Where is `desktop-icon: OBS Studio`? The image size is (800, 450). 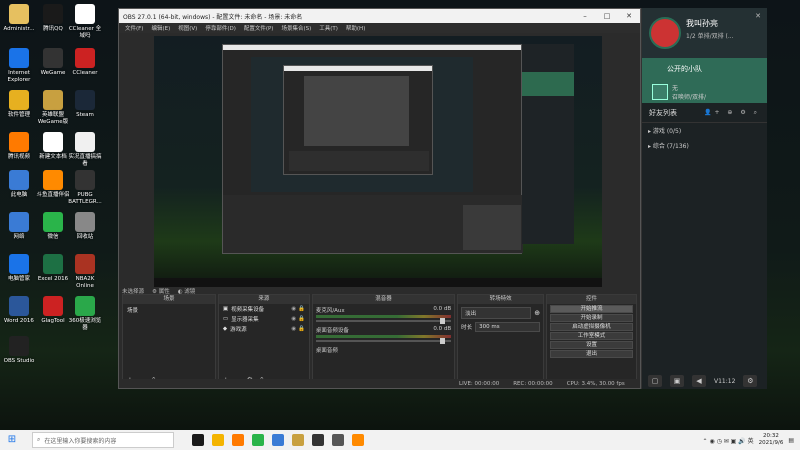 desktop-icon: OBS Studio is located at coordinates (19, 350).